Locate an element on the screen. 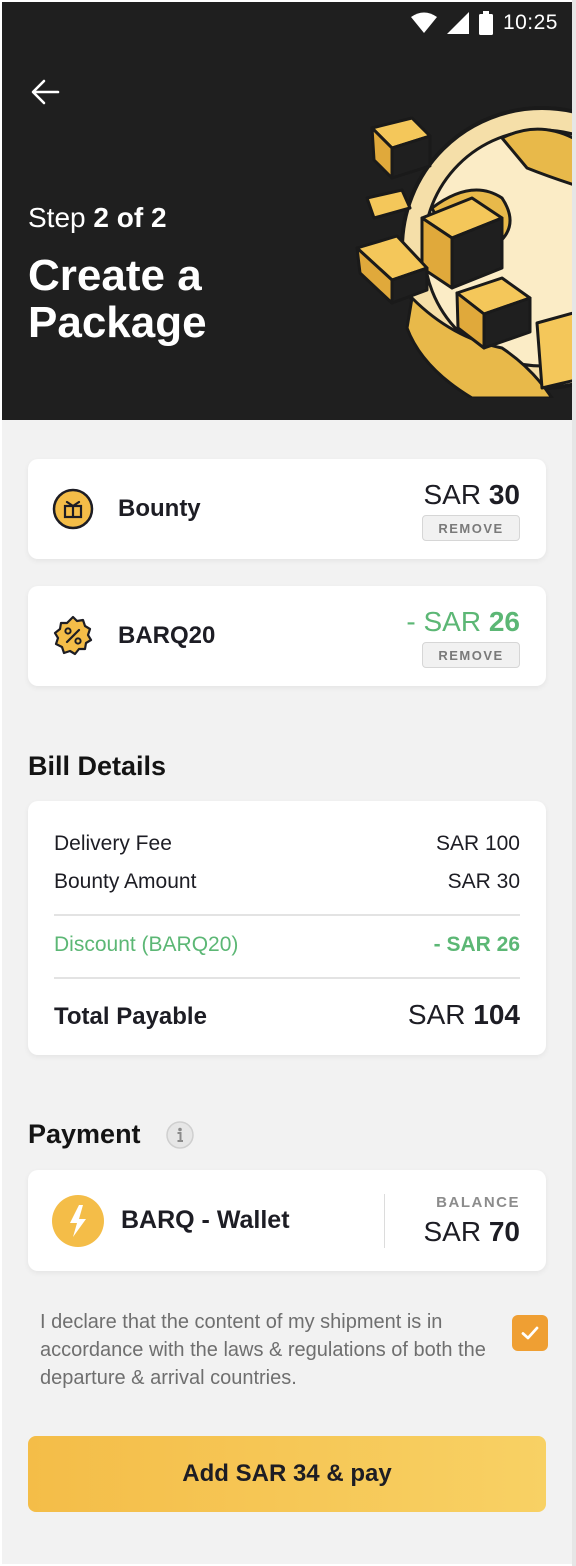 The height and width of the screenshot is (1566, 576). payment-title: Payment is located at coordinates (84, 1134).